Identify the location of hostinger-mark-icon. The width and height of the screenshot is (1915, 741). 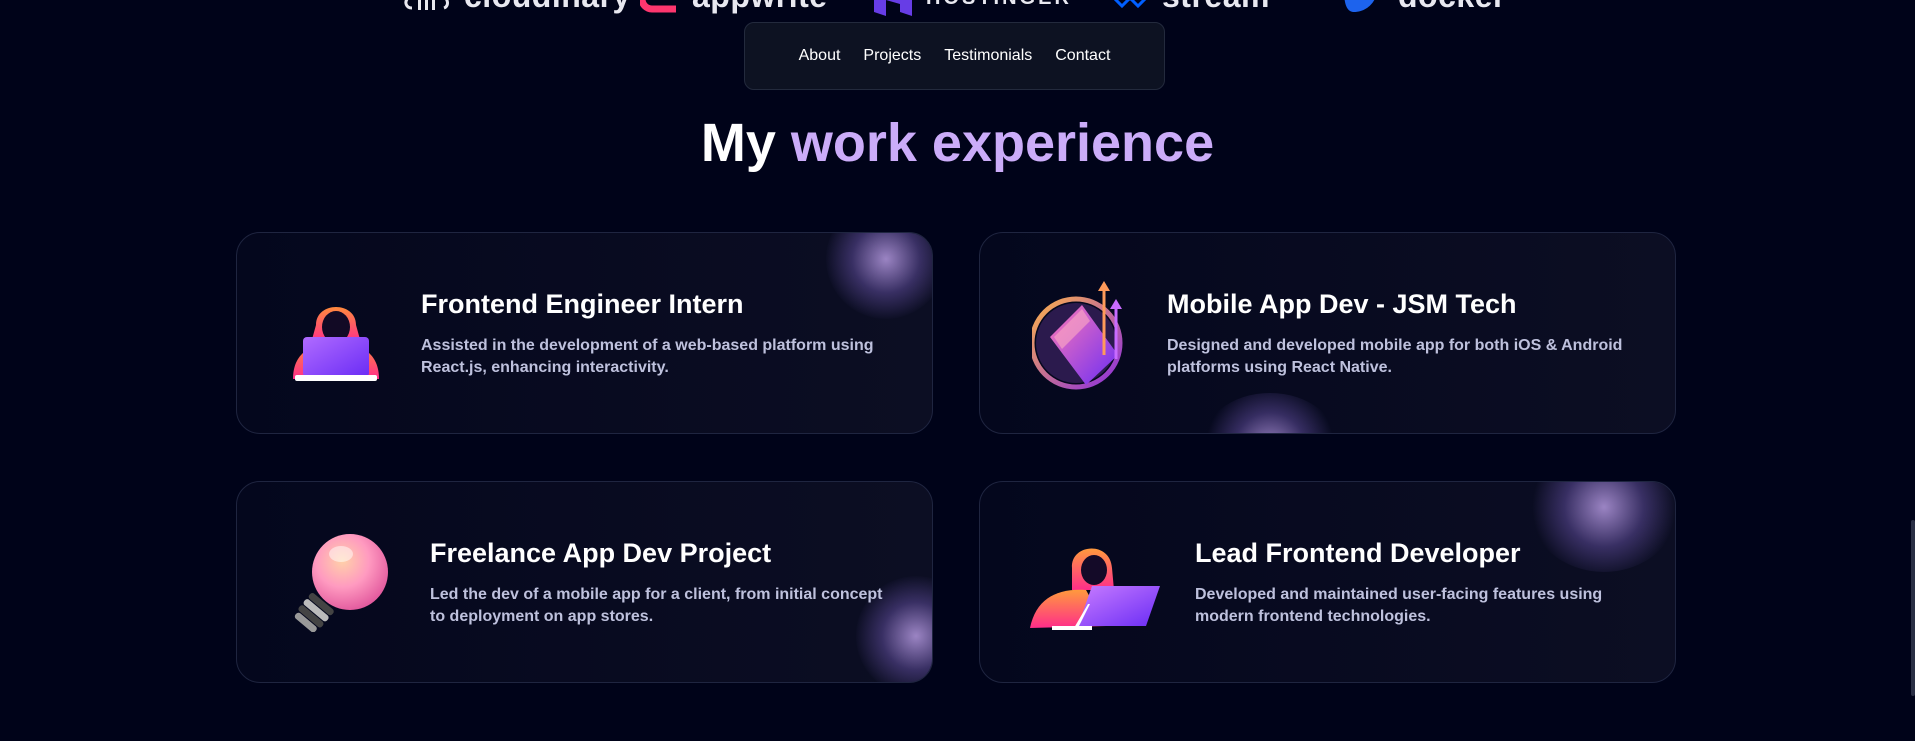
(893, 8).